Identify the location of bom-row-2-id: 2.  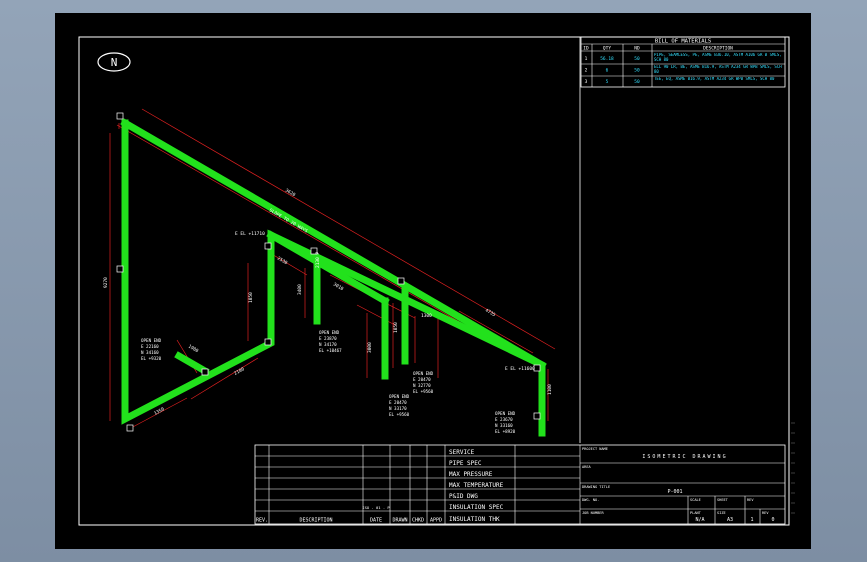
(586, 71).